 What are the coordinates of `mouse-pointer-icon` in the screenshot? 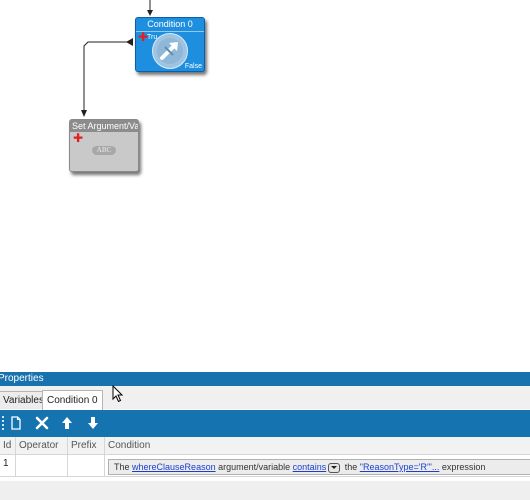 It's located at (118, 394).